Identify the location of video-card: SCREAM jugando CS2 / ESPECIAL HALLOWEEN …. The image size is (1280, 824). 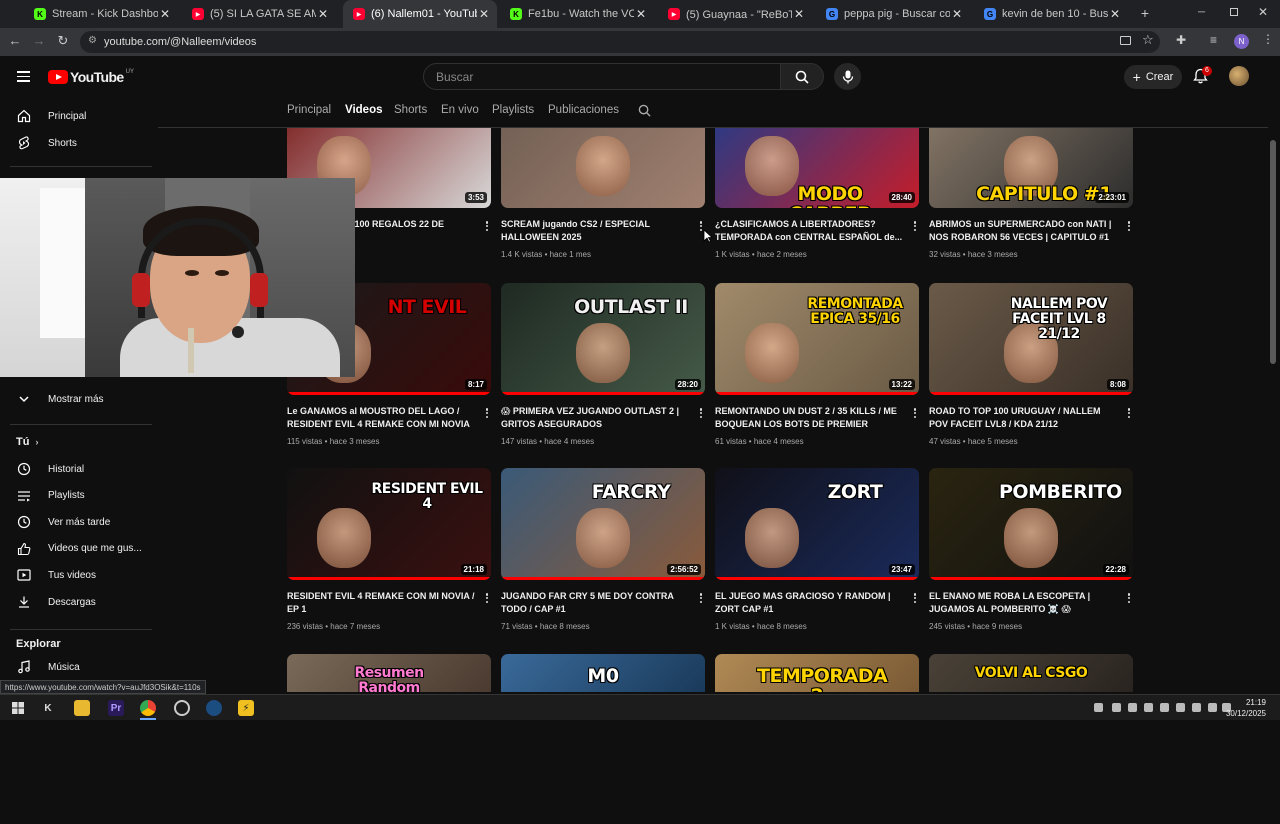
(603, 197).